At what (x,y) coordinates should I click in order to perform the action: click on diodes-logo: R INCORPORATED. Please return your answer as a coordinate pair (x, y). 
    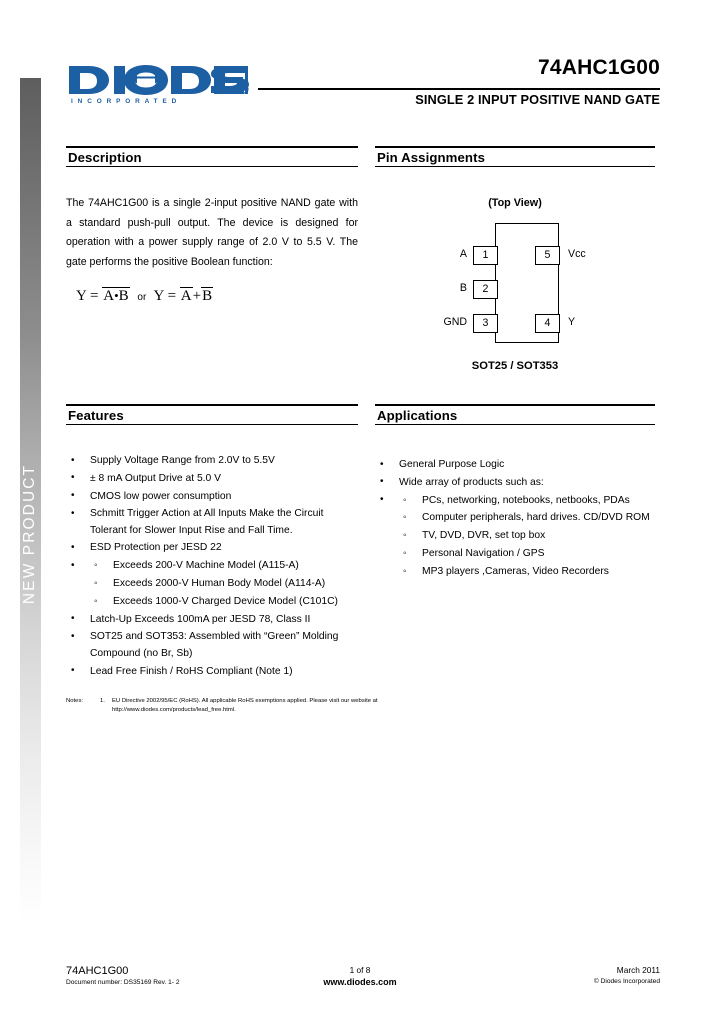
    Looking at the image, I should click on (162, 84).